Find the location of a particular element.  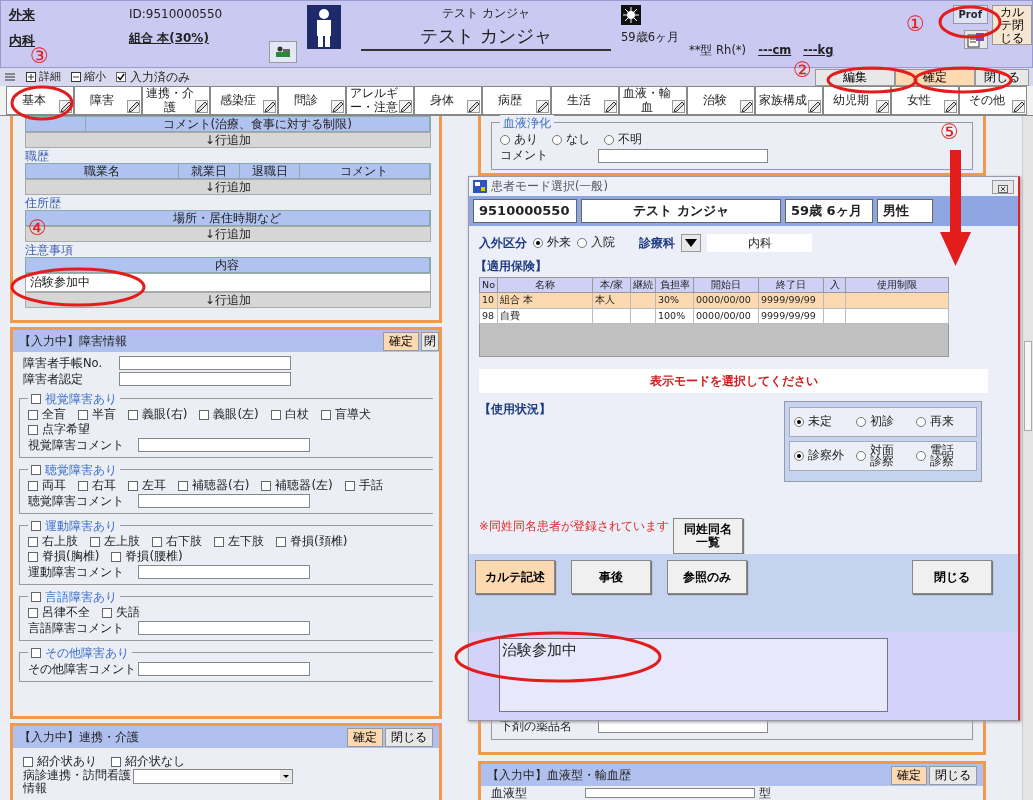

checkbox-label: 脊損(腰椎) is located at coordinates (154, 556).